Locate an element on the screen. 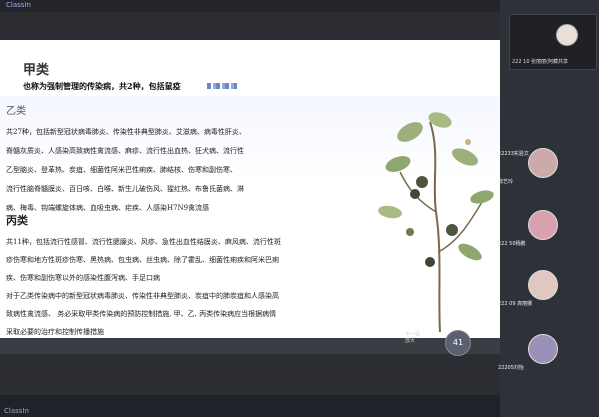  yi-line: 共27种，包括新型冠状病毒肺炎、传染性非典型肺炎、艾滋病、病毒性肝炎、 is located at coordinates (126, 132).